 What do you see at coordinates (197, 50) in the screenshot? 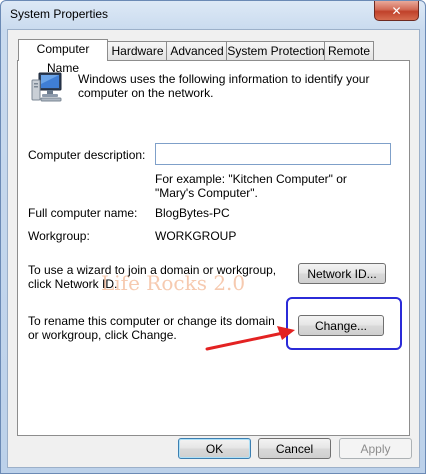
I see `tab-advanced: Advanced` at bounding box center [197, 50].